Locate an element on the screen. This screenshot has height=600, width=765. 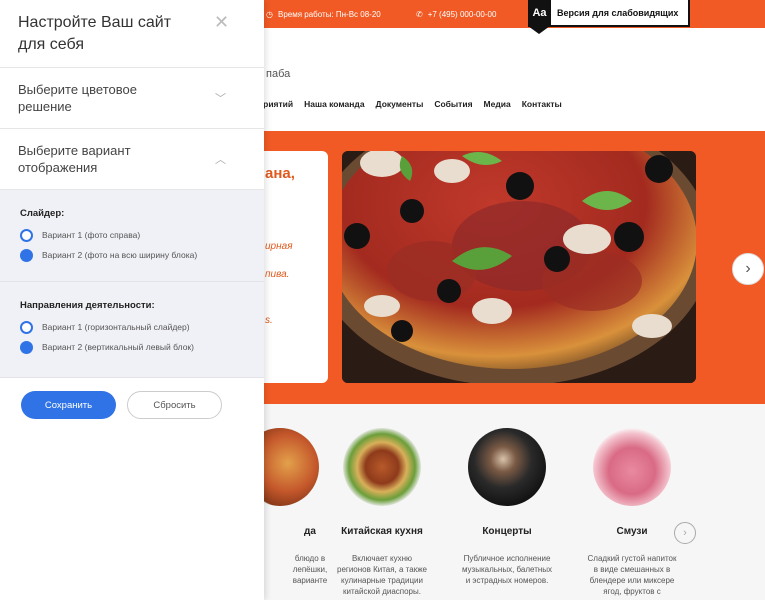
chevron-up-icon: ︿ is located at coordinates (220, 160).